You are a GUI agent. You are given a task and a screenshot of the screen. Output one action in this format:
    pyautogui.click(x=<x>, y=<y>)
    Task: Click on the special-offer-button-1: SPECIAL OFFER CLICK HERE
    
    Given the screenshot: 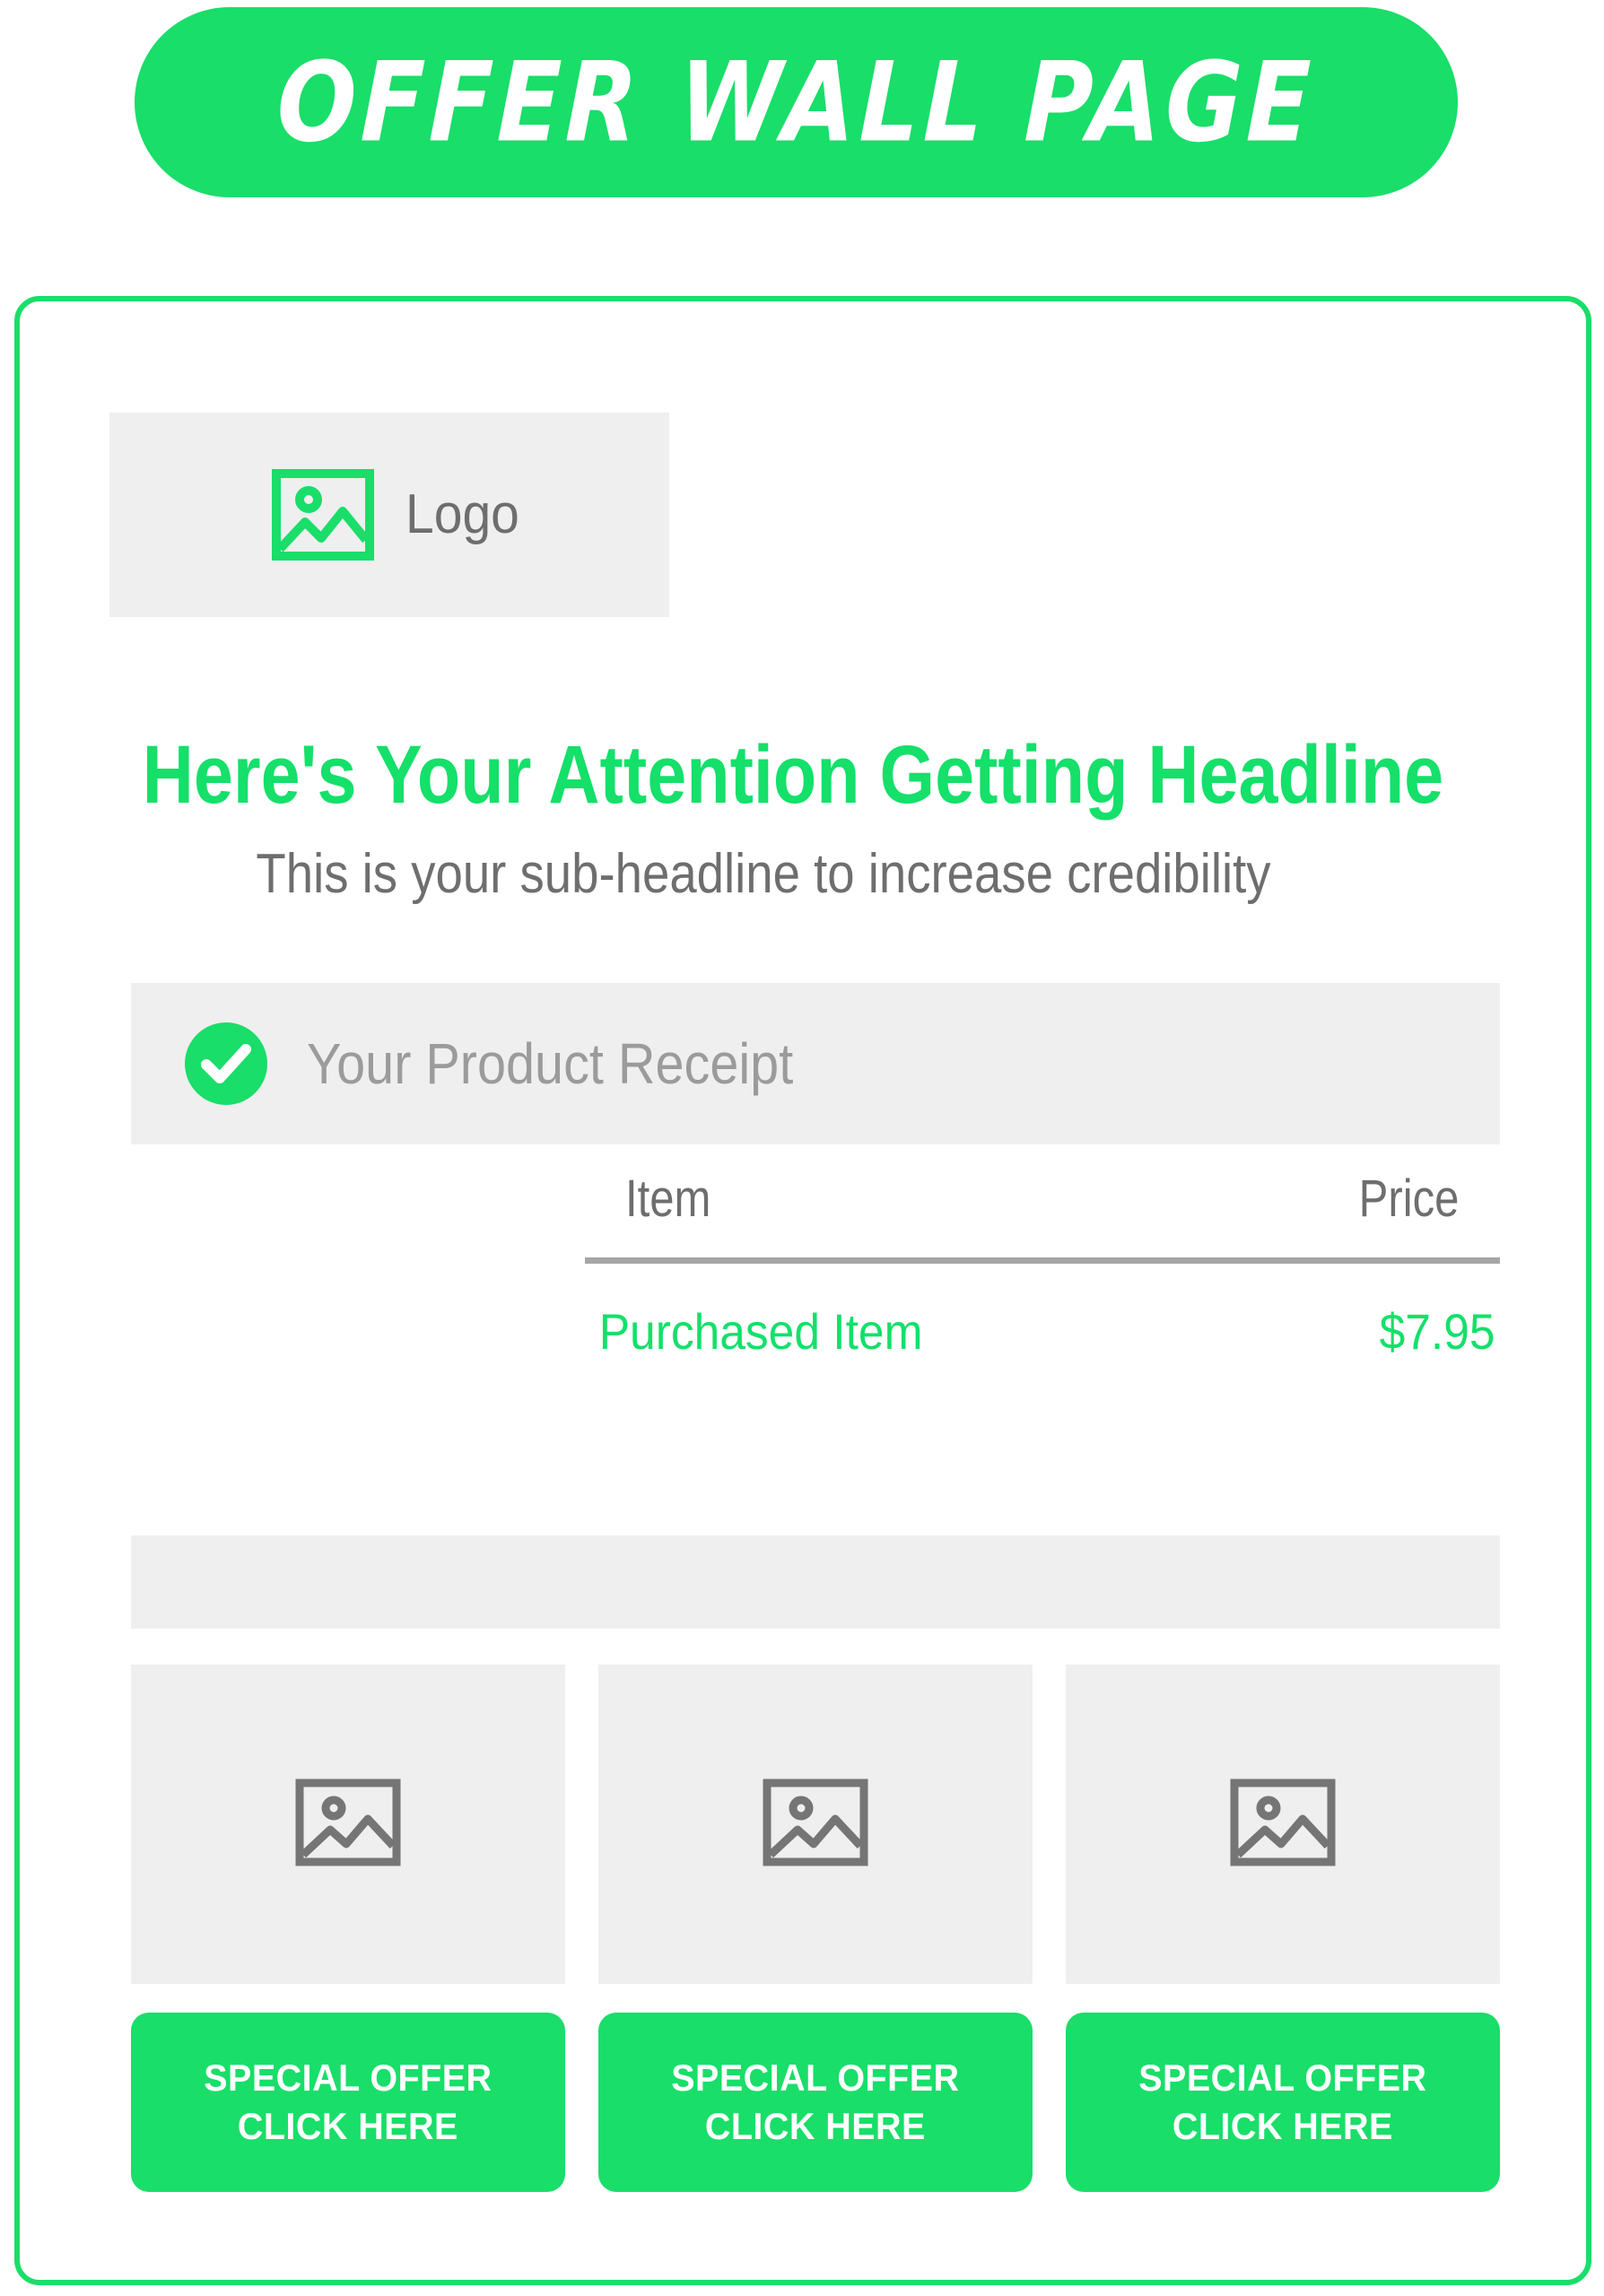 What is the action you would take?
    pyautogui.click(x=348, y=2102)
    